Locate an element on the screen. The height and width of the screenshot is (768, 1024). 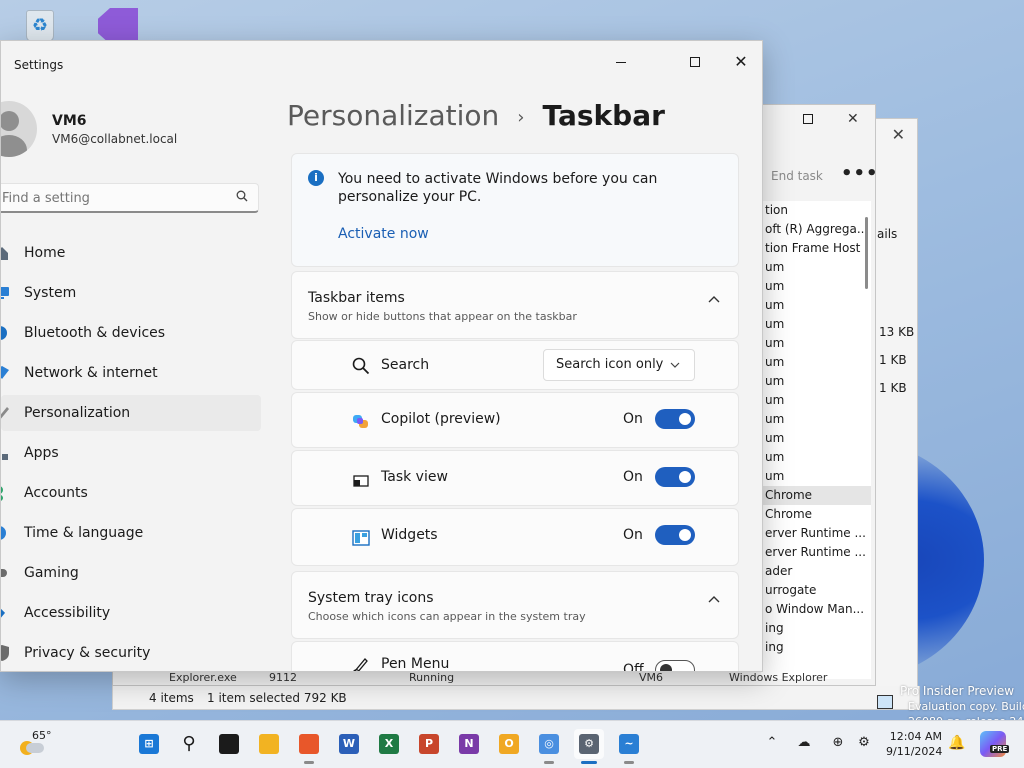
home-icon is located at coordinates (4, 253).